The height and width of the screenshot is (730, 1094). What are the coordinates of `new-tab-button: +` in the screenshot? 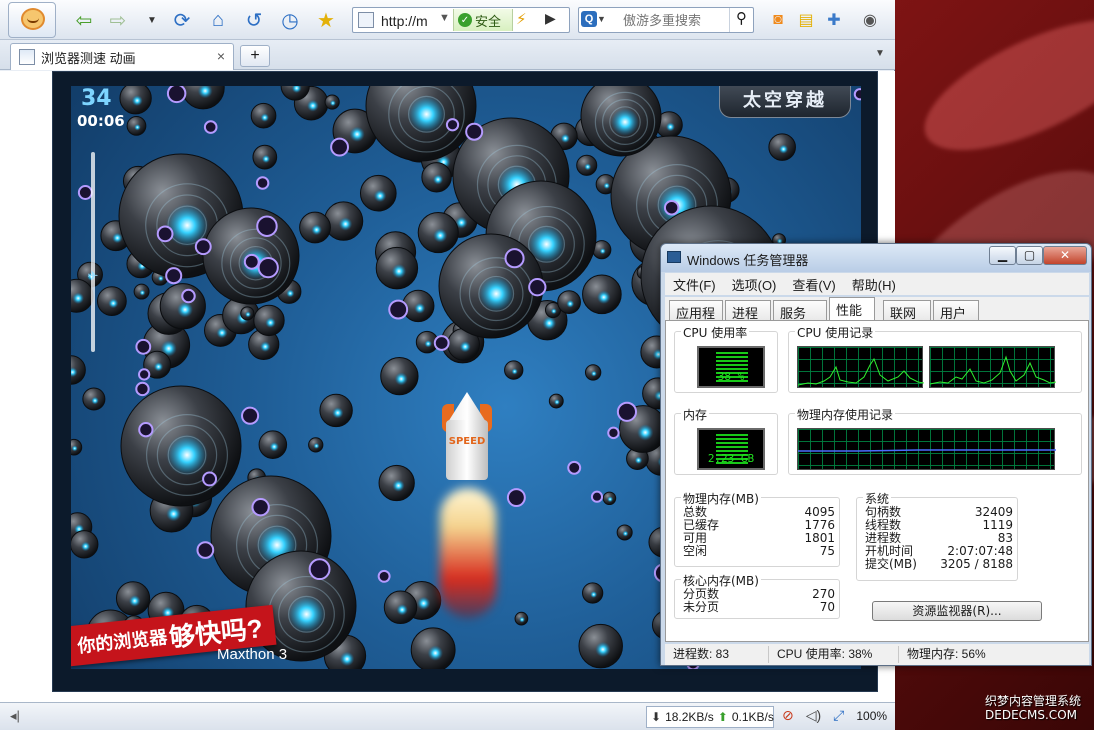 It's located at (255, 56).